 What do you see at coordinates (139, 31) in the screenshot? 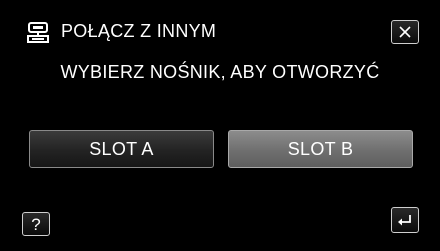
I see `page-title: POŁĄCZ Z INNYM` at bounding box center [139, 31].